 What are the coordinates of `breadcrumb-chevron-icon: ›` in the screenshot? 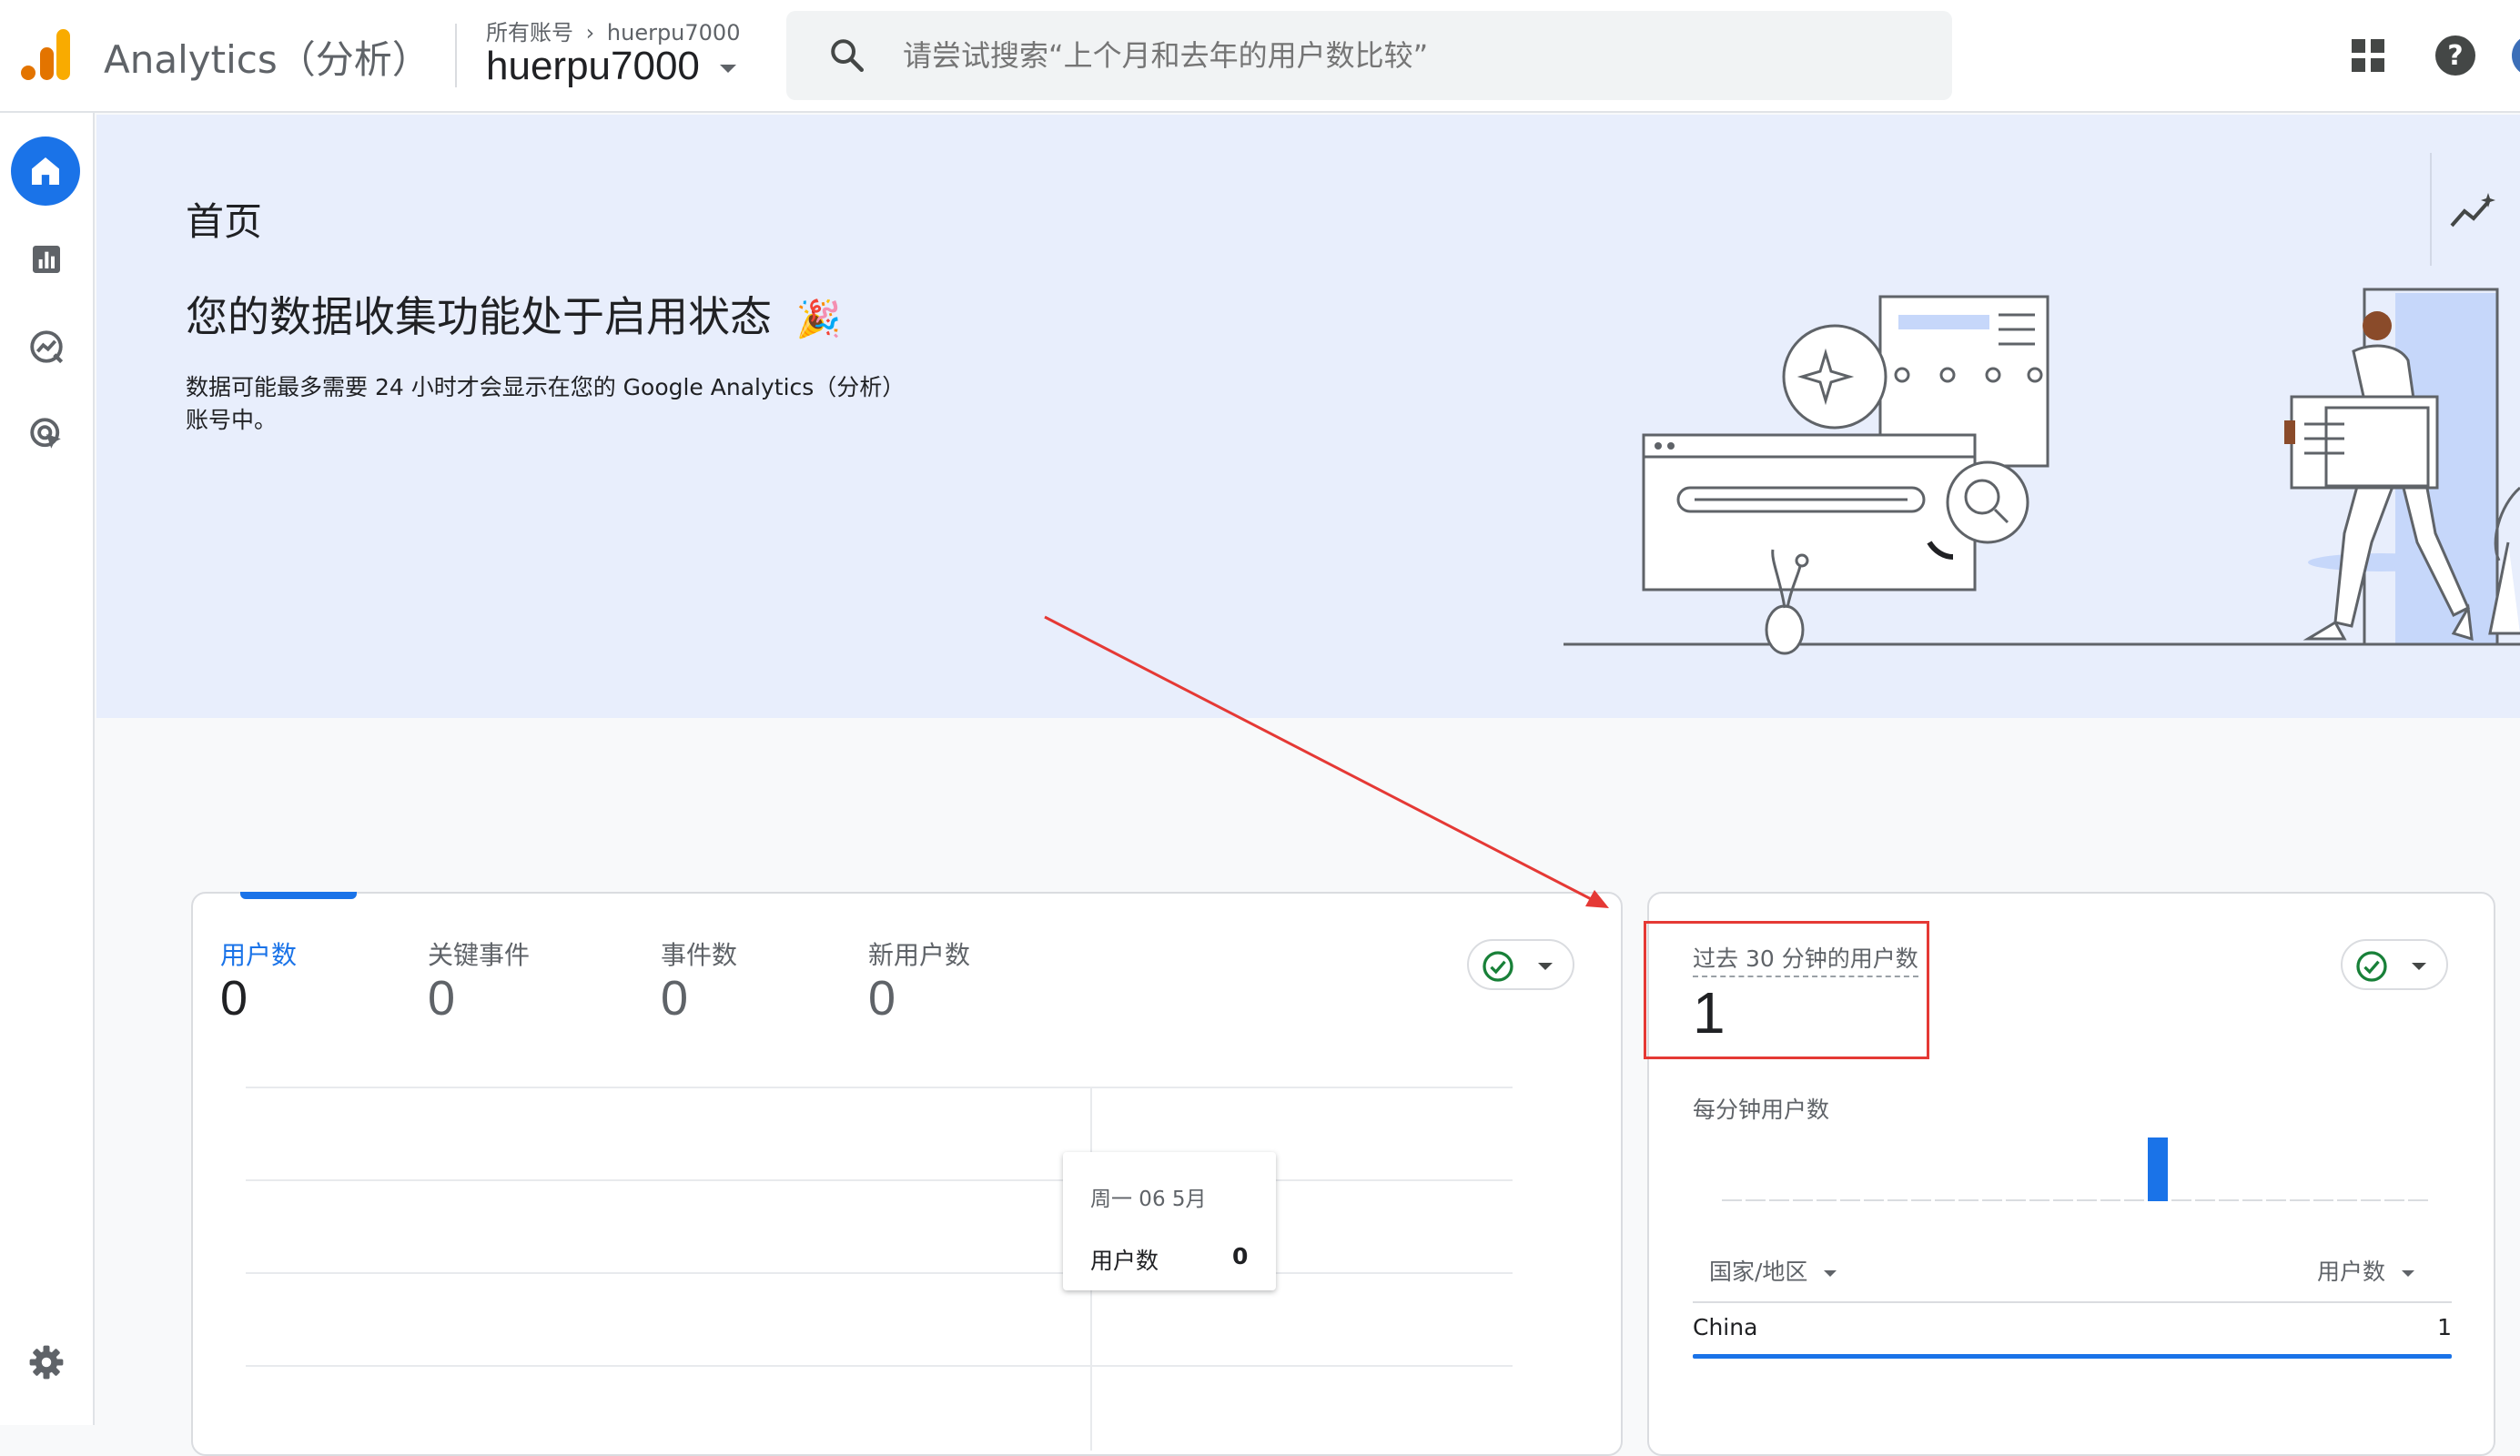 It's located at (590, 33).